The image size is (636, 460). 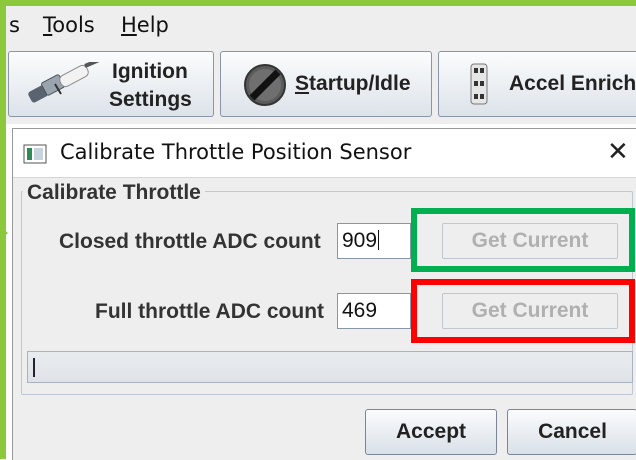 What do you see at coordinates (431, 432) in the screenshot?
I see `accept-button: Accept` at bounding box center [431, 432].